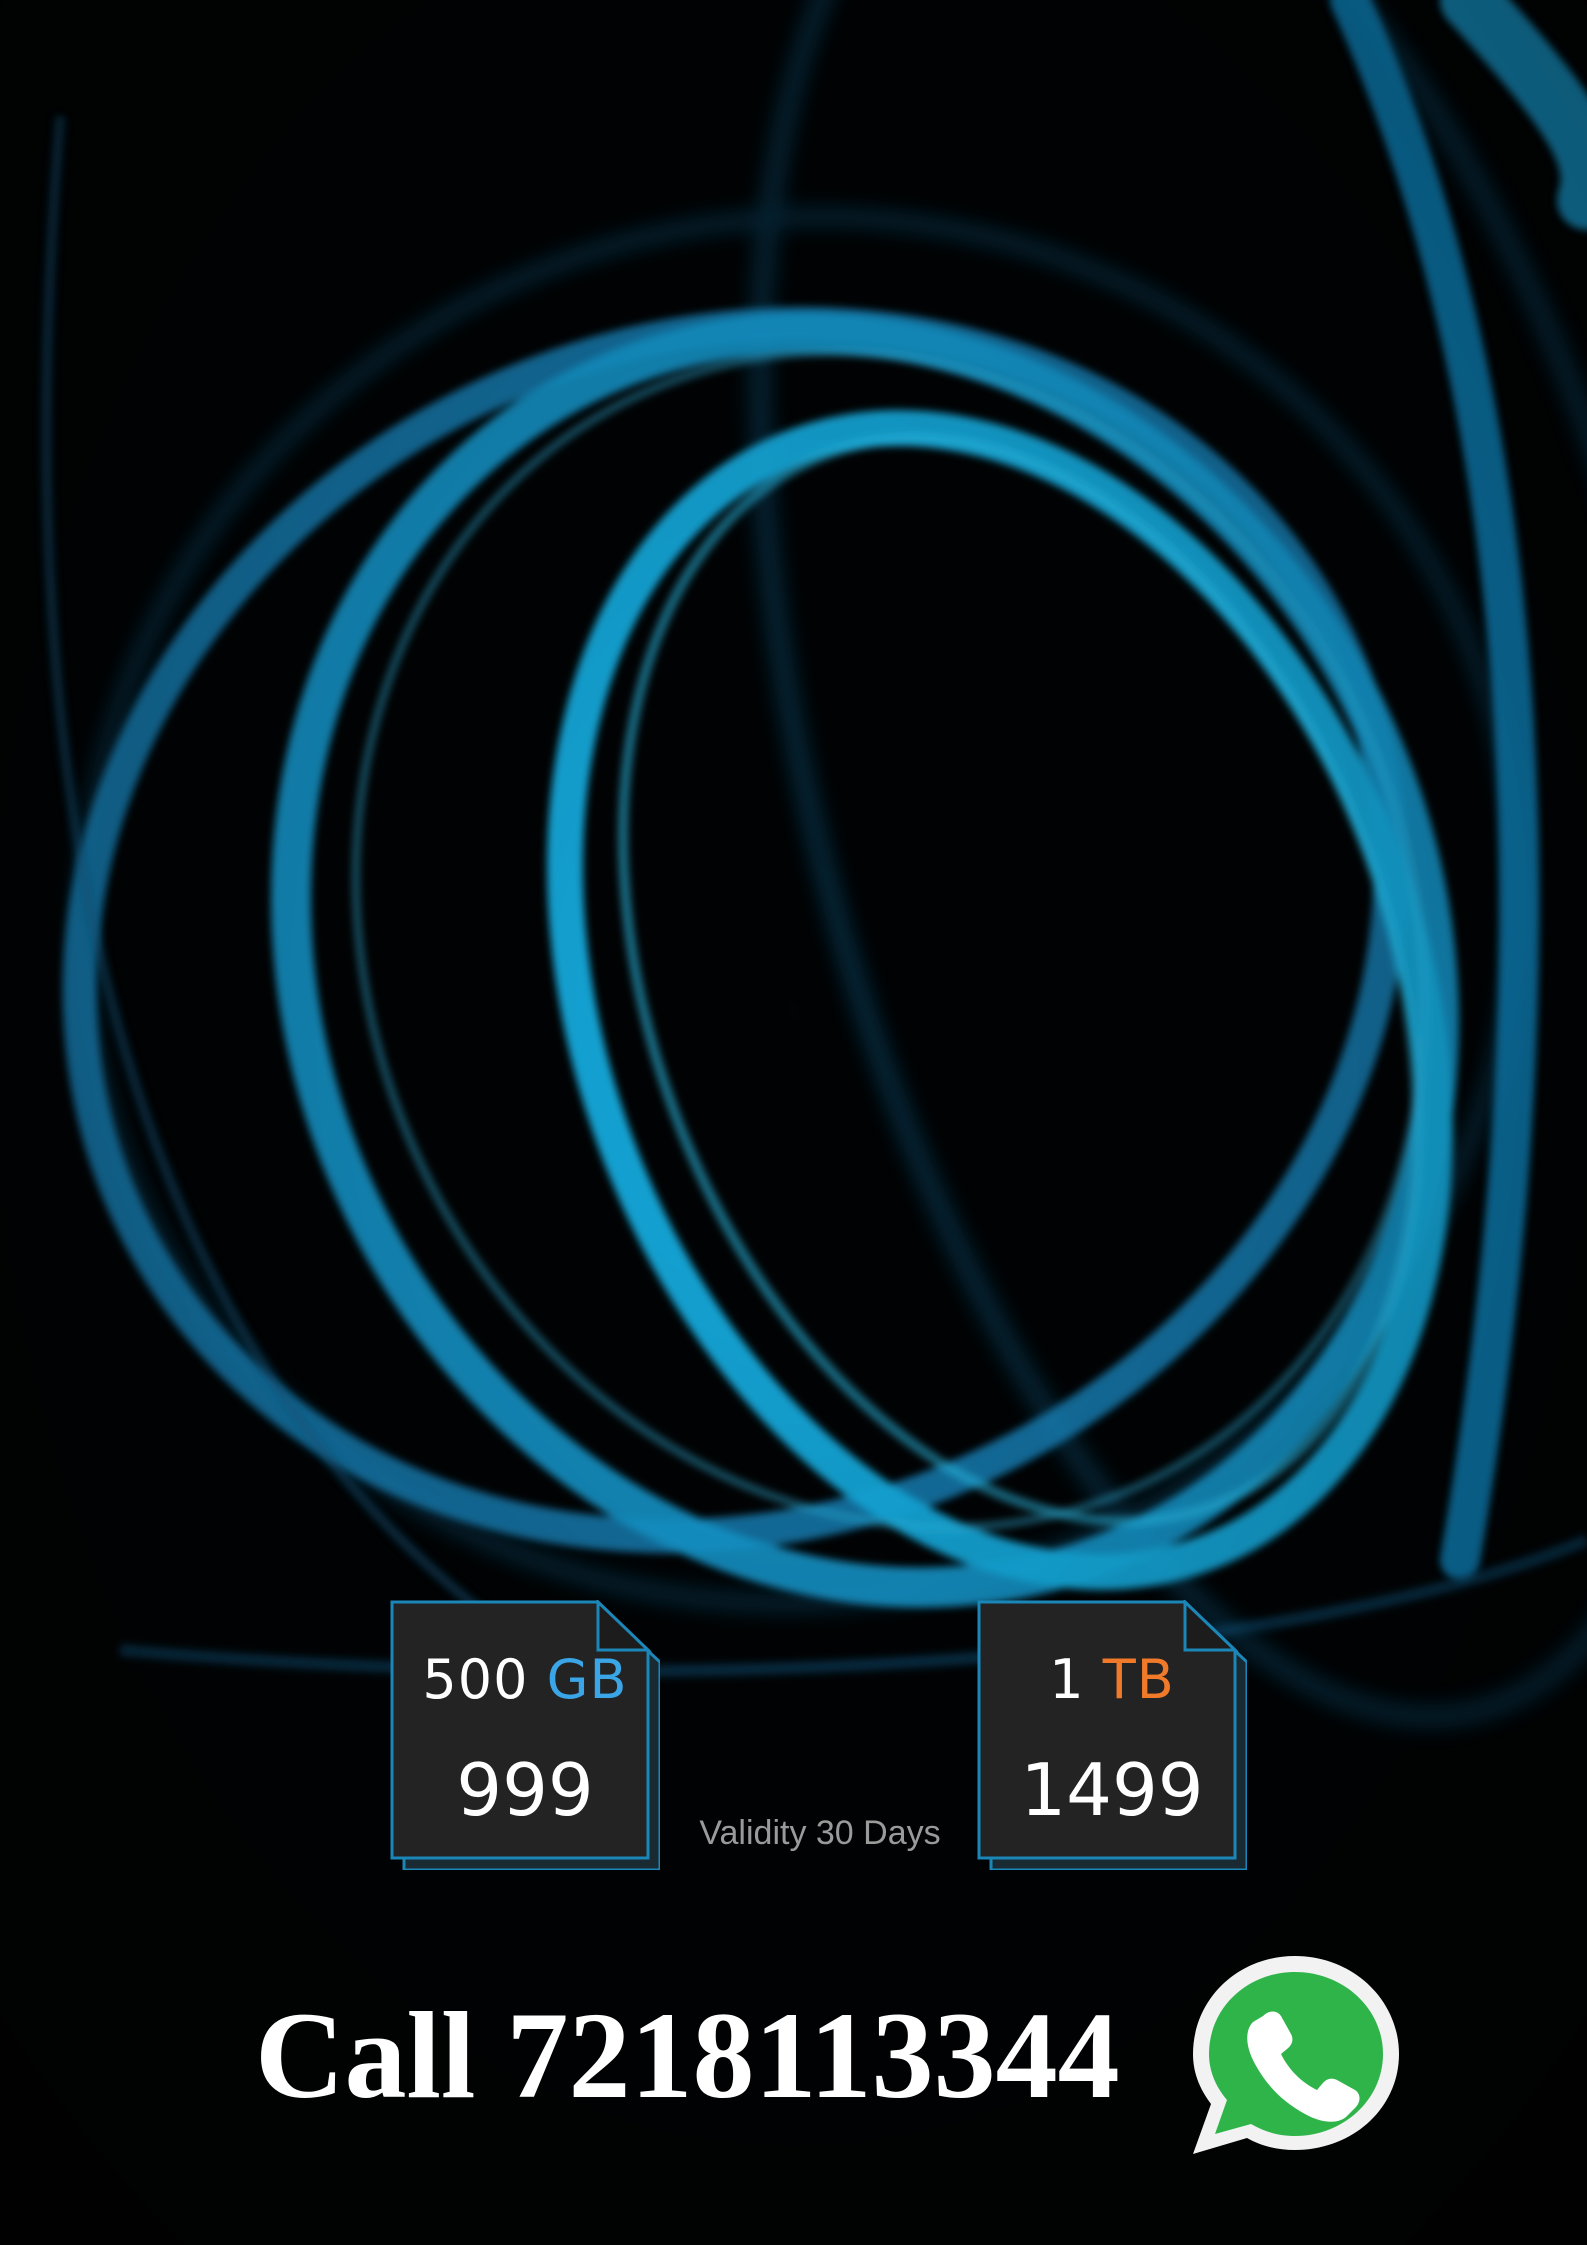 This screenshot has height=2245, width=1587. What do you see at coordinates (525, 1735) in the screenshot?
I see `plan-card-500gb: 500 GB 999` at bounding box center [525, 1735].